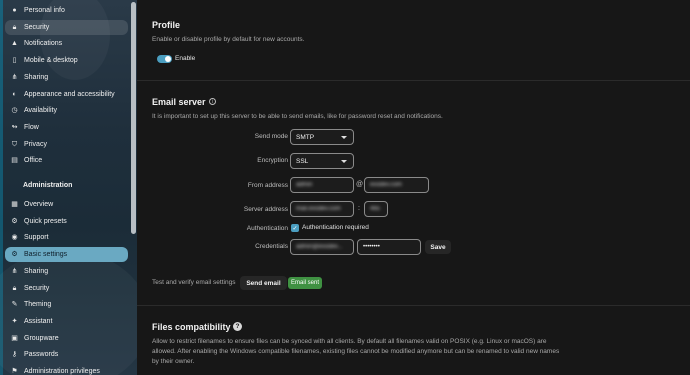 The height and width of the screenshot is (375, 690). Describe the element at coordinates (212, 101) in the screenshot. I see `info-icon: i` at that location.